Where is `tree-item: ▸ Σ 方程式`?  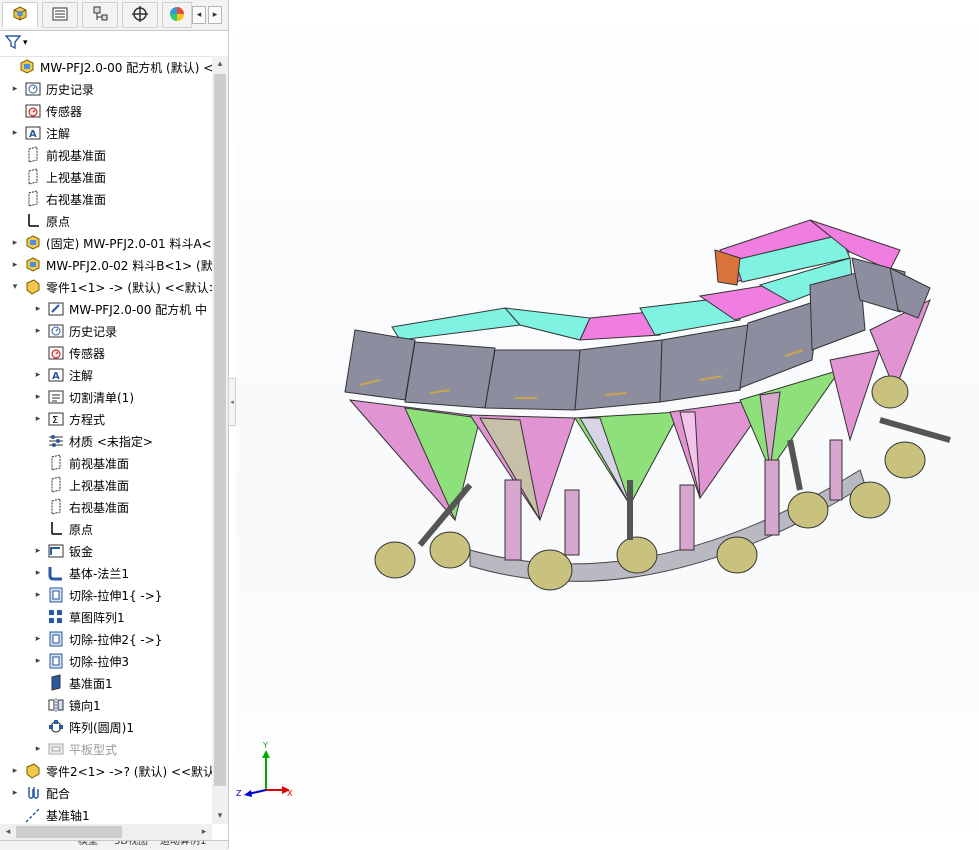
tree-item: ▸ Σ 方程式 is located at coordinates (71, 419).